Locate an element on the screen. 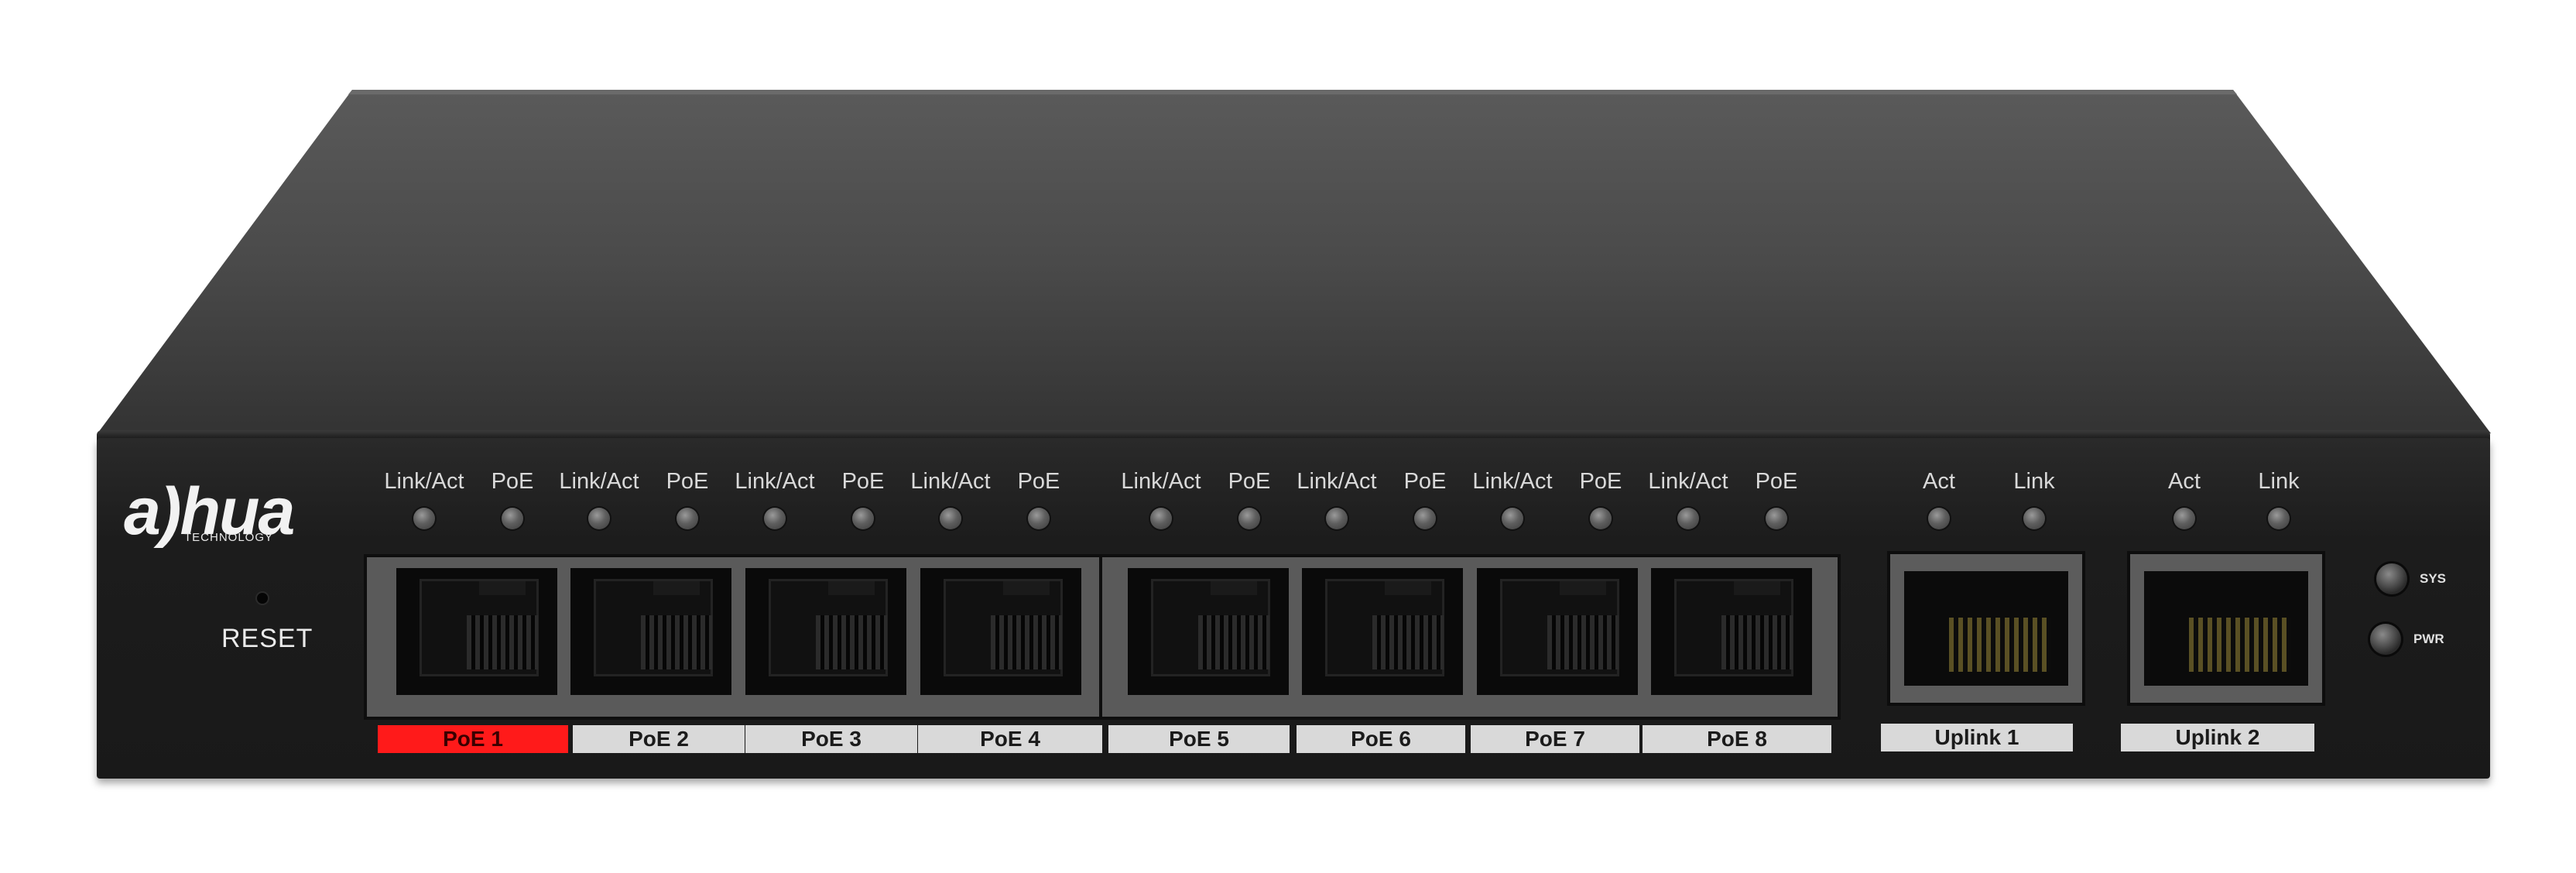 The height and width of the screenshot is (873, 2576). link-act-led-label-1: Link/Act is located at coordinates (424, 482).